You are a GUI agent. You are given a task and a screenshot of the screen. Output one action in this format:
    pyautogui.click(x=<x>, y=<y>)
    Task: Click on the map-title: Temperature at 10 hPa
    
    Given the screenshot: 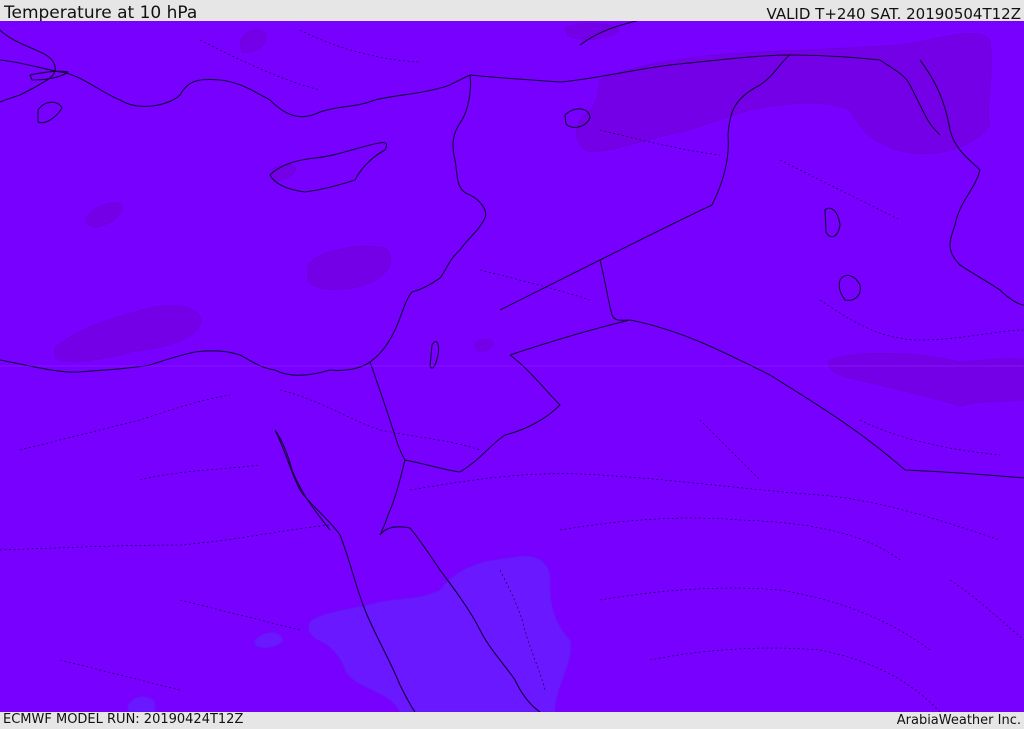 What is the action you would take?
    pyautogui.click(x=101, y=13)
    